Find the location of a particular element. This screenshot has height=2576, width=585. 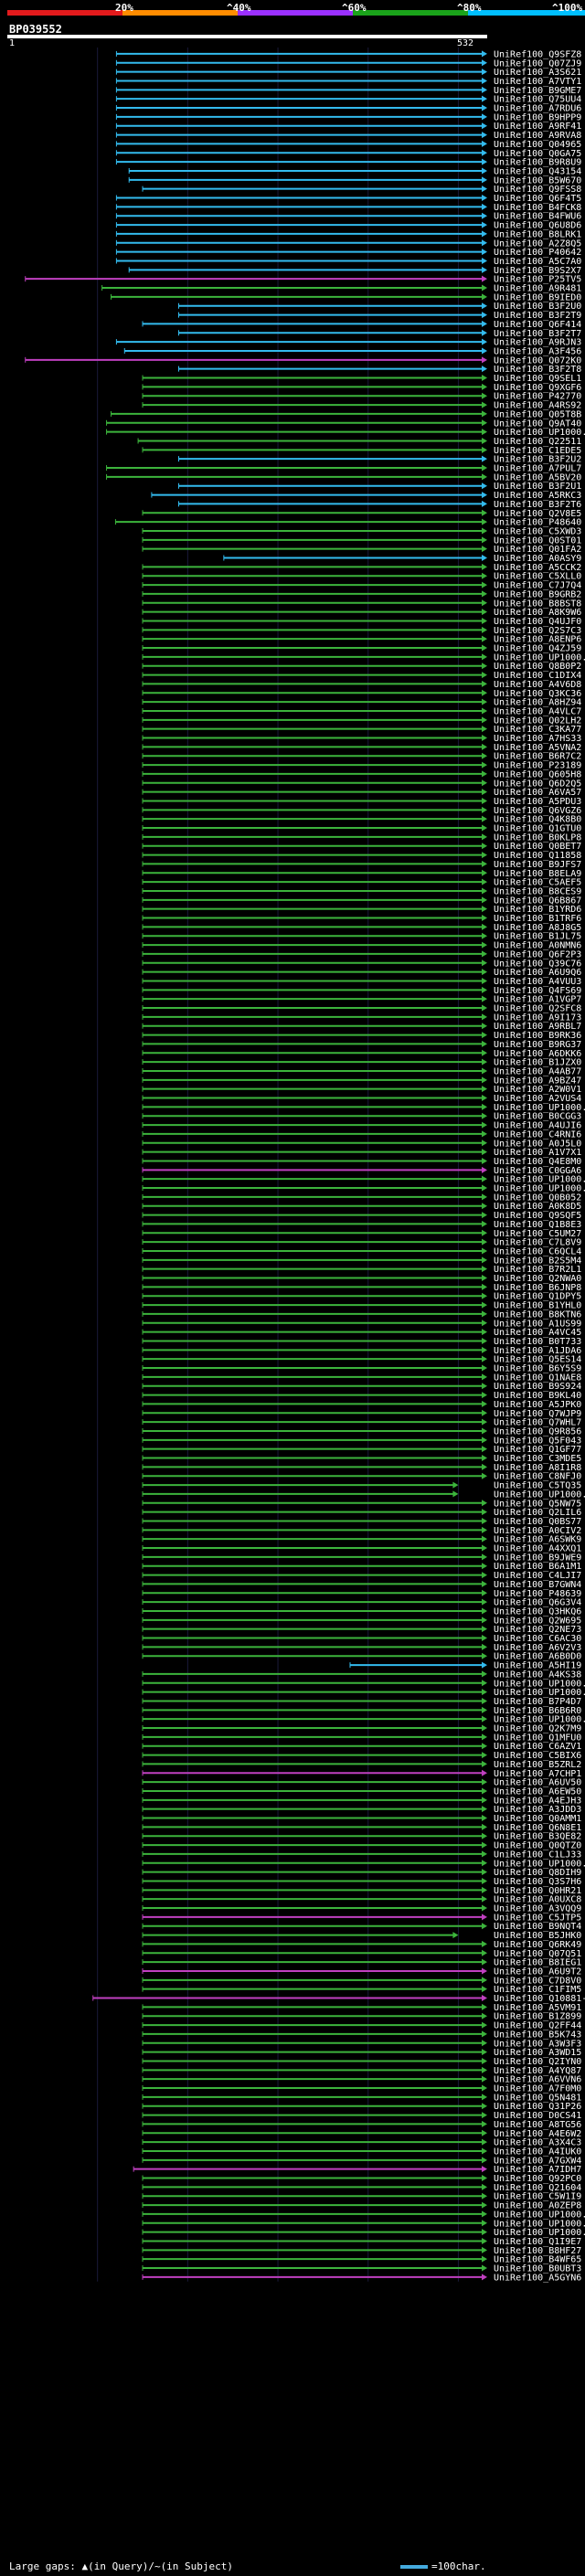

footer-scale-swatch is located at coordinates (414, 2567).